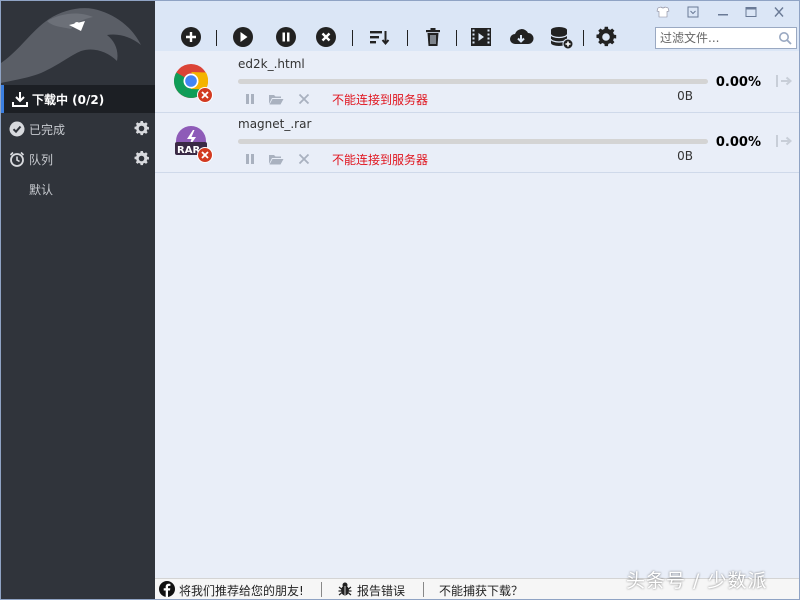  I want to click on pause-button, so click(286, 37).